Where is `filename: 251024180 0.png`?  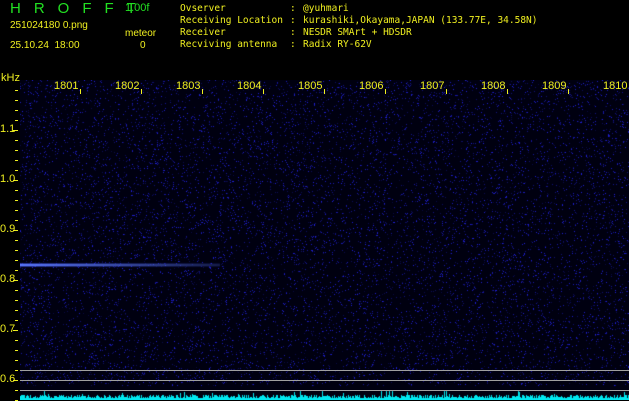
filename: 251024180 0.png is located at coordinates (49, 25).